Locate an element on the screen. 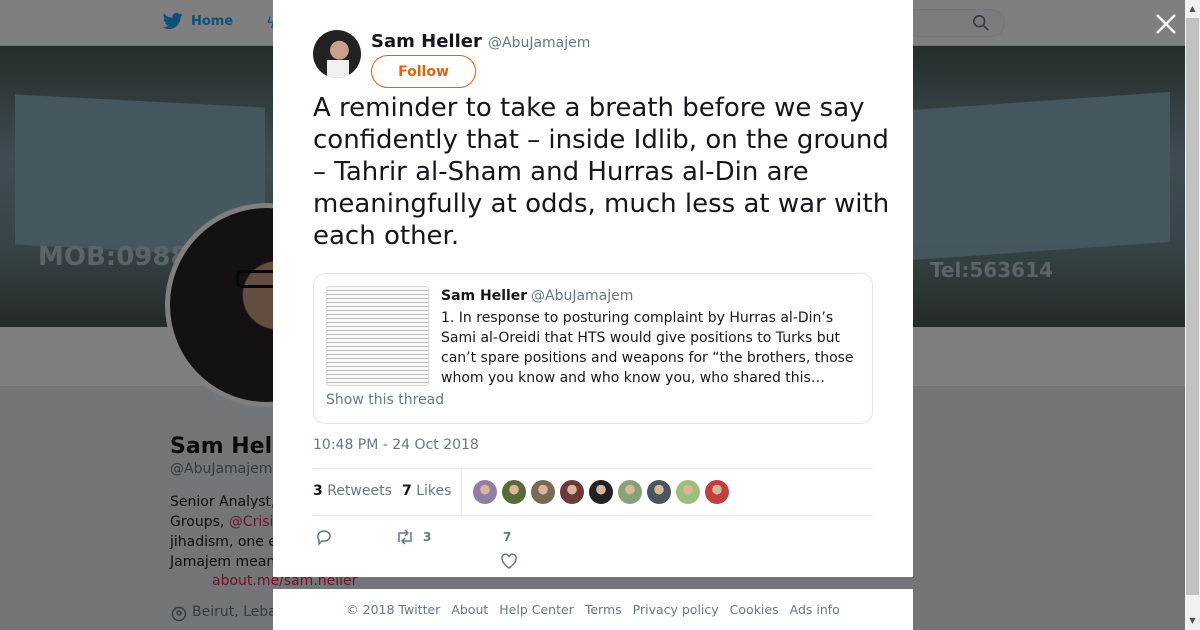 This screenshot has height=630, width=1200. show-thread-link: Show this thread is located at coordinates (385, 400).